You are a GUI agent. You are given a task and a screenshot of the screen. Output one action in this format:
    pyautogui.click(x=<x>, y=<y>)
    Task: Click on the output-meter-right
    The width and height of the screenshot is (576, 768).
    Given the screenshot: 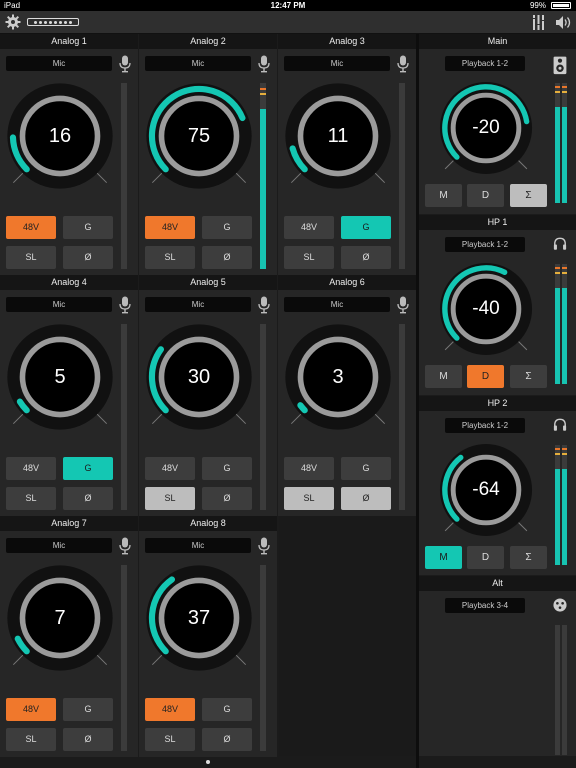 What is the action you would take?
    pyautogui.click(x=564, y=505)
    